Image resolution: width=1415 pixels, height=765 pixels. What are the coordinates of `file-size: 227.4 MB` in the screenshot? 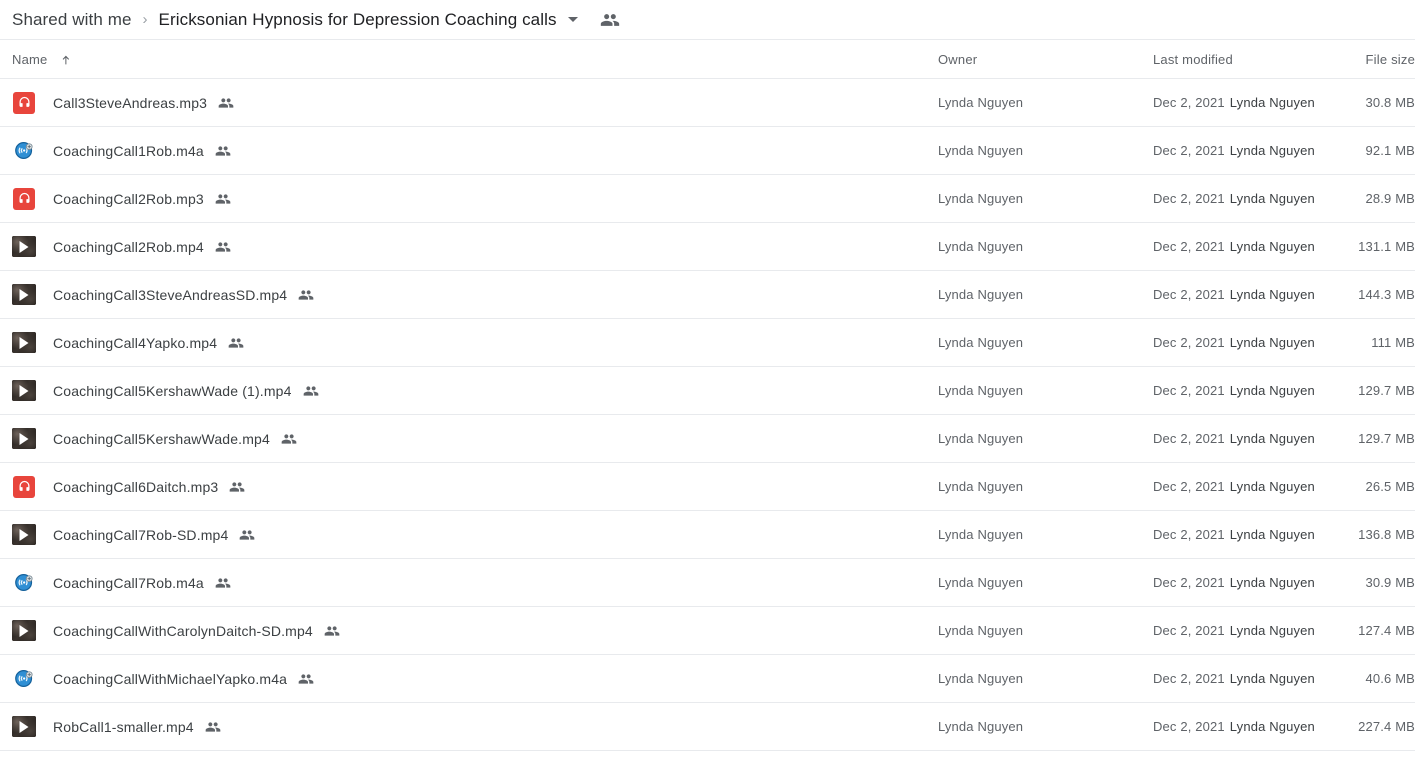 It's located at (1386, 726).